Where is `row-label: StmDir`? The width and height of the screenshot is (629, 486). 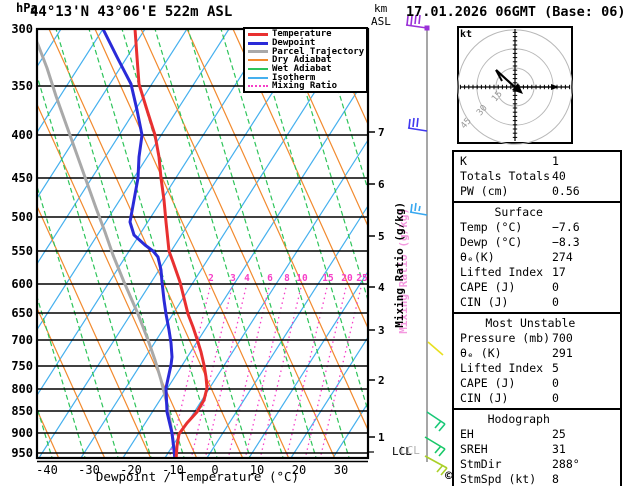 row-label: StmDir is located at coordinates (481, 464).